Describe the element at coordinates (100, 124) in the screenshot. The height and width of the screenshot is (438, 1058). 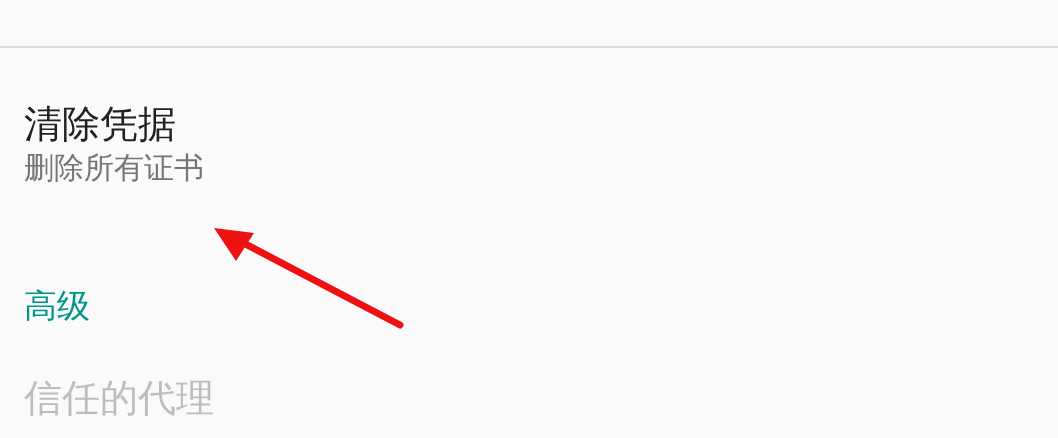
I see `preference-title: 清除凭据` at that location.